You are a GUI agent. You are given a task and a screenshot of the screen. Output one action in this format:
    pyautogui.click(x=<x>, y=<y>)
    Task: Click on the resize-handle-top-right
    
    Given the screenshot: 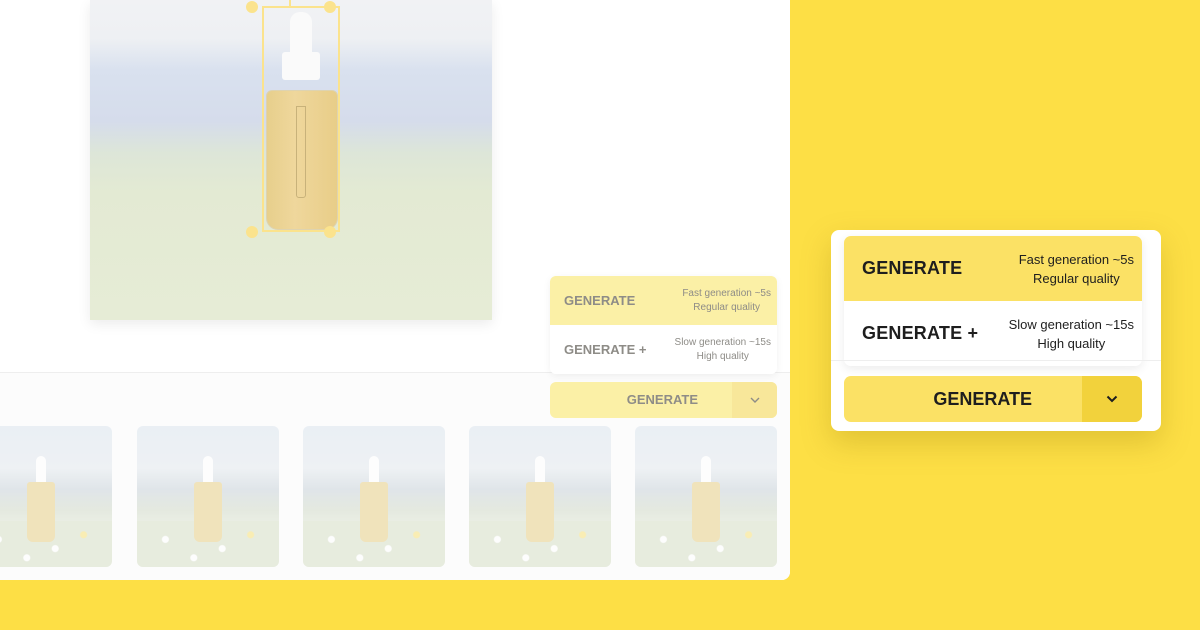 What is the action you would take?
    pyautogui.click(x=330, y=7)
    